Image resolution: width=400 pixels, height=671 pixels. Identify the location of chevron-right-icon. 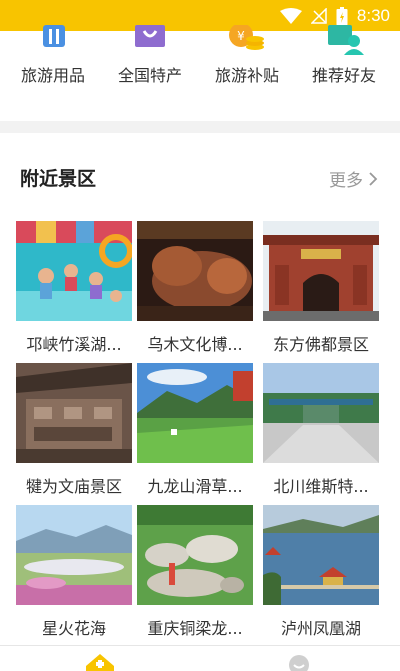
(373, 178).